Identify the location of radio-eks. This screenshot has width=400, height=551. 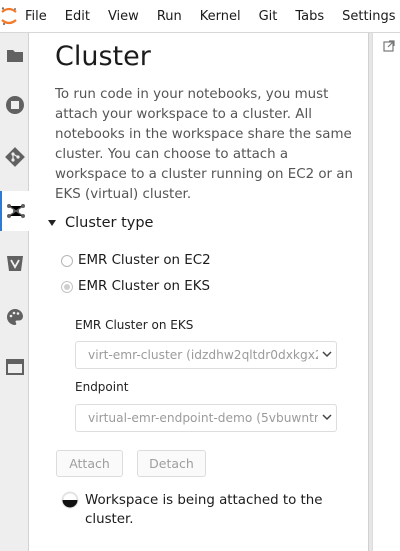
(67, 286).